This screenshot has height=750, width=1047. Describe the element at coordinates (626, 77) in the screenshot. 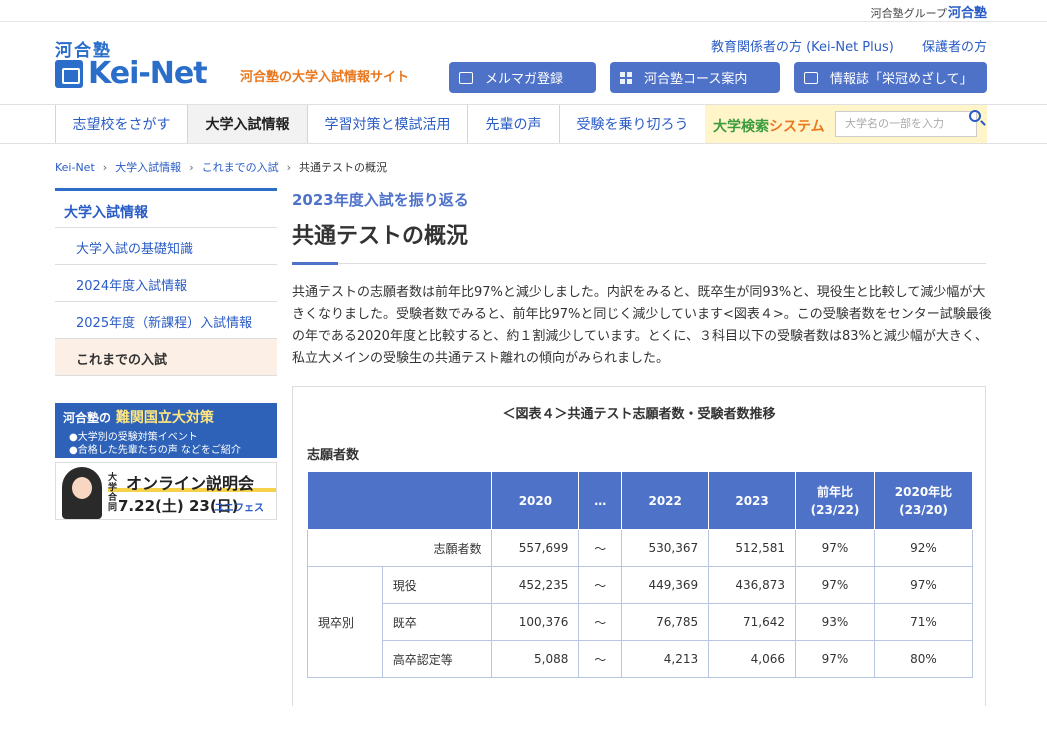

I see `grid-icon` at that location.